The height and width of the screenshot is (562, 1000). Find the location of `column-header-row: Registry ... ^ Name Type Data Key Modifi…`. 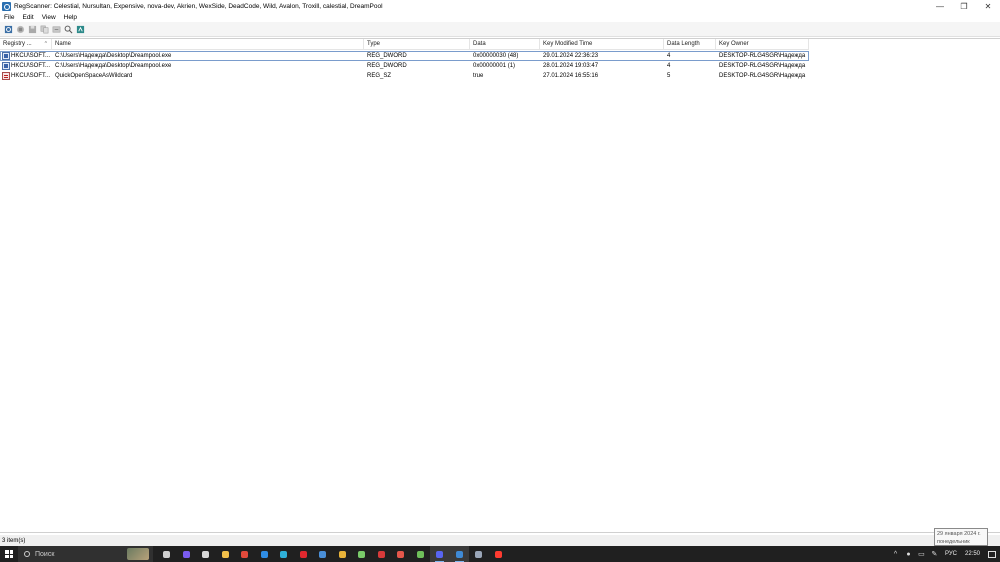

column-header-row: Registry ... ^ Name Type Data Key Modifi… is located at coordinates (404, 44).